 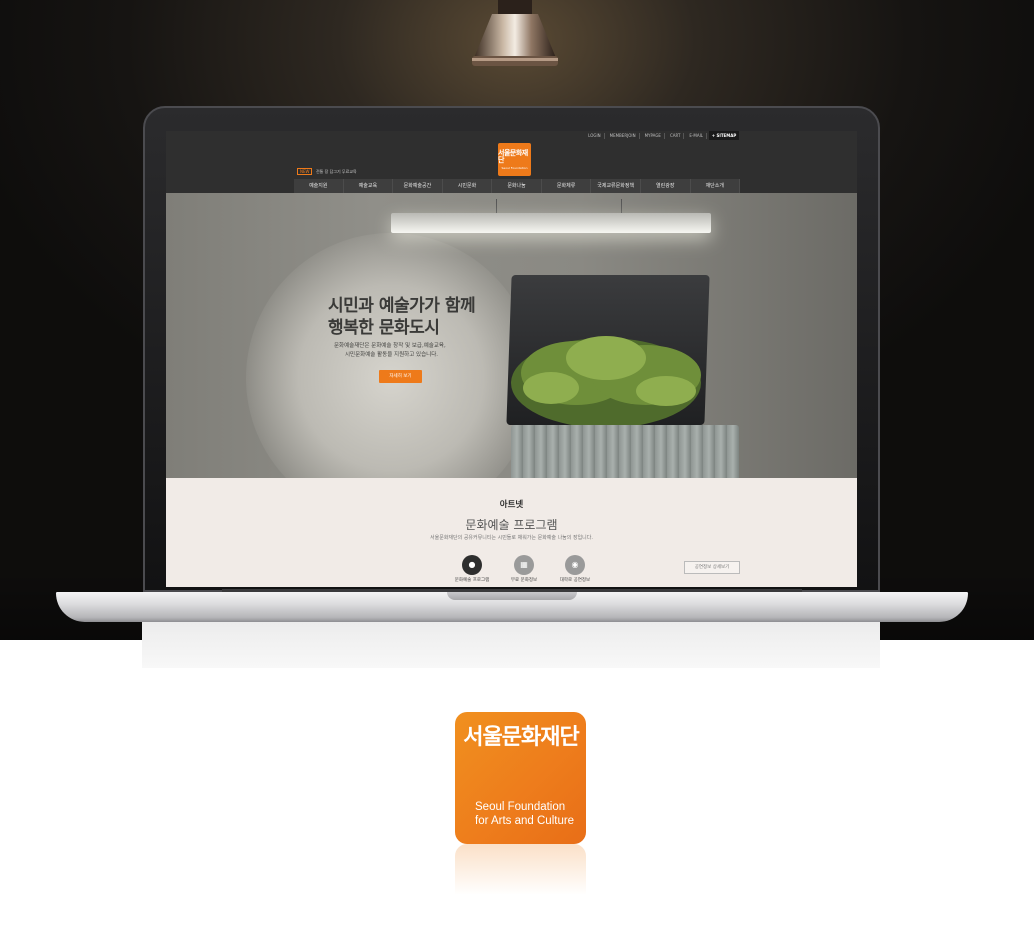 I want to click on cart-link: CART, so click(x=676, y=136).